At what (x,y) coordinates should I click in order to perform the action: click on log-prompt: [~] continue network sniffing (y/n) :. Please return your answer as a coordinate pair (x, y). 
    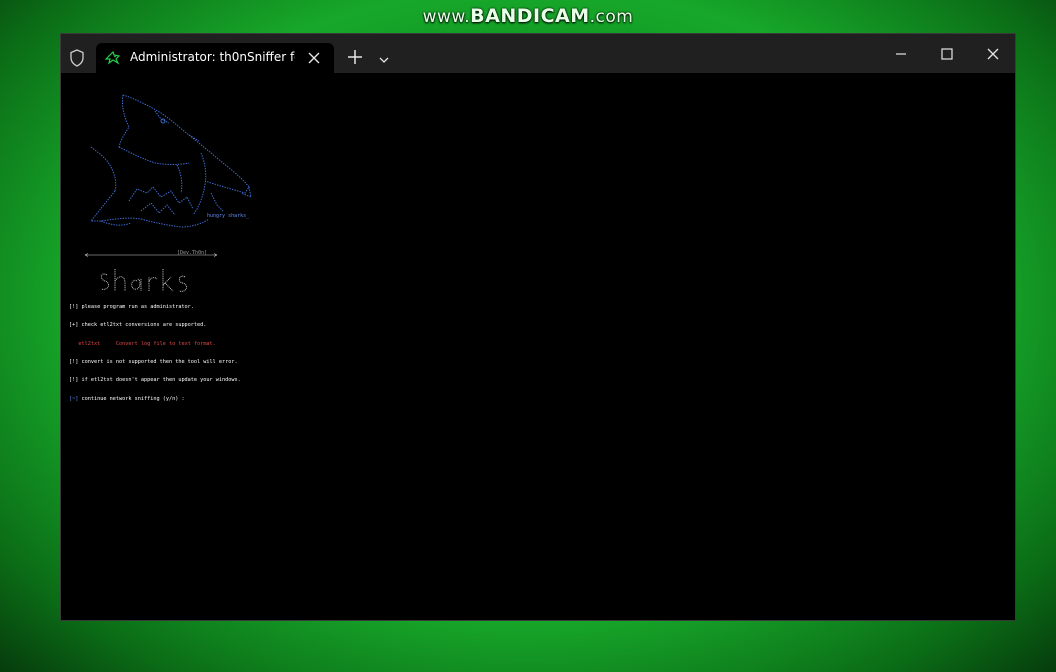
    Looking at the image, I should click on (155, 399).